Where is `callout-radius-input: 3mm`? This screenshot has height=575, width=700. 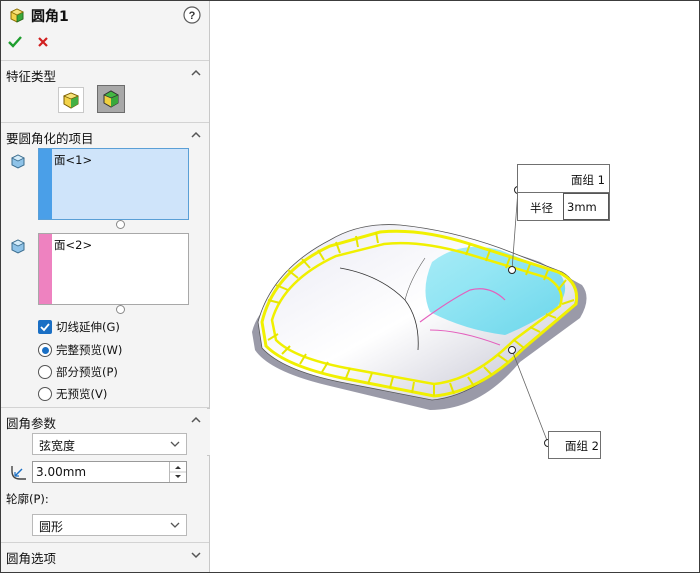 callout-radius-input: 3mm is located at coordinates (586, 206).